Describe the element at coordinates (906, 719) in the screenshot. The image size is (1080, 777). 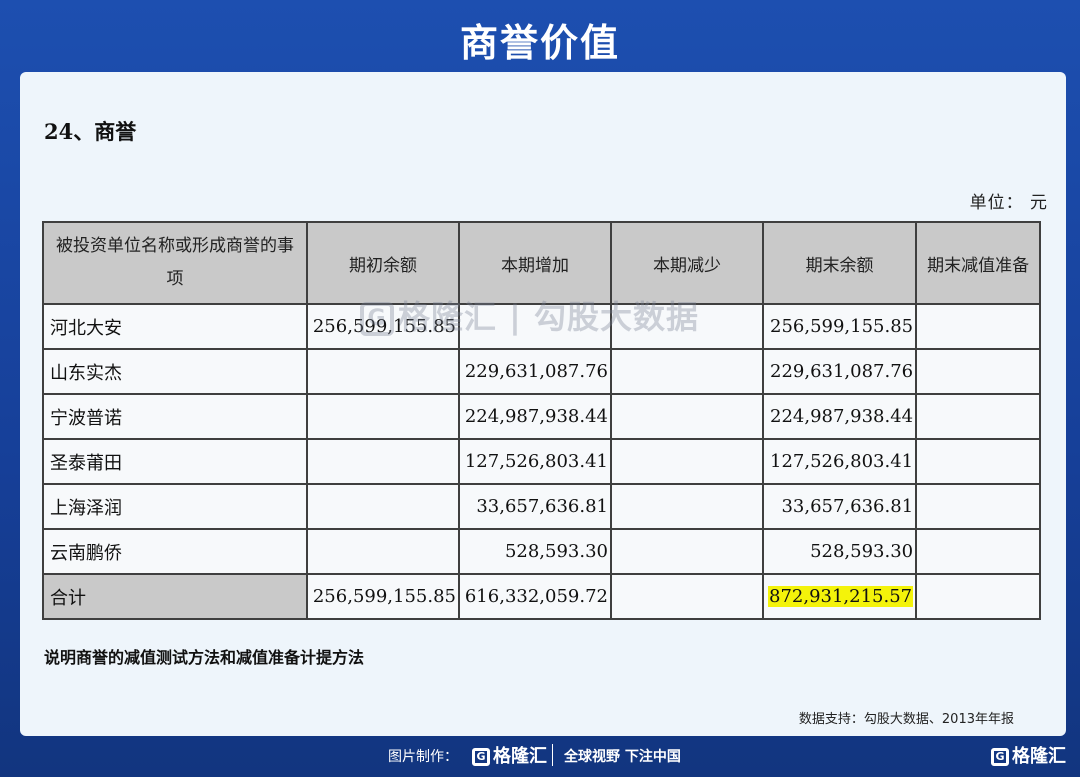
I see `source-text: 数据支持：勾股大数据、2013年年报` at that location.